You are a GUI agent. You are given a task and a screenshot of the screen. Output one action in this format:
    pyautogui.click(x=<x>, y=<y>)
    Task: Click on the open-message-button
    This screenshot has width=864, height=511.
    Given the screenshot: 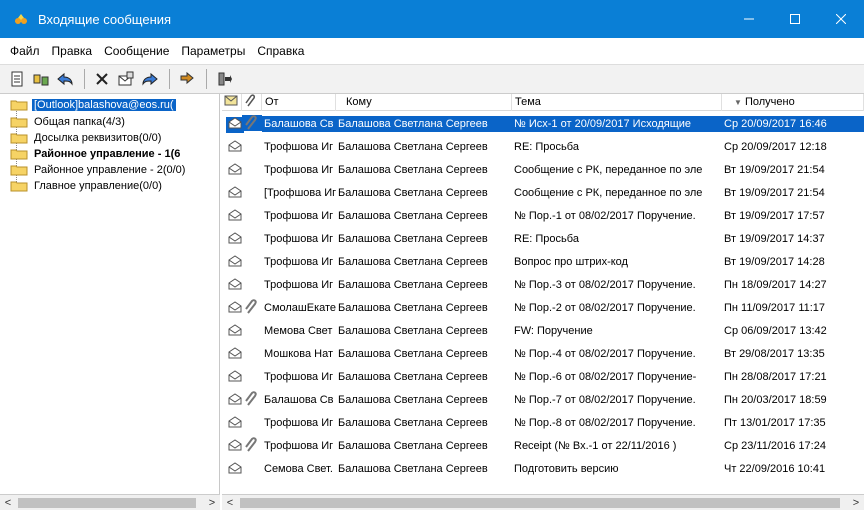 What is the action you would take?
    pyautogui.click(x=126, y=79)
    